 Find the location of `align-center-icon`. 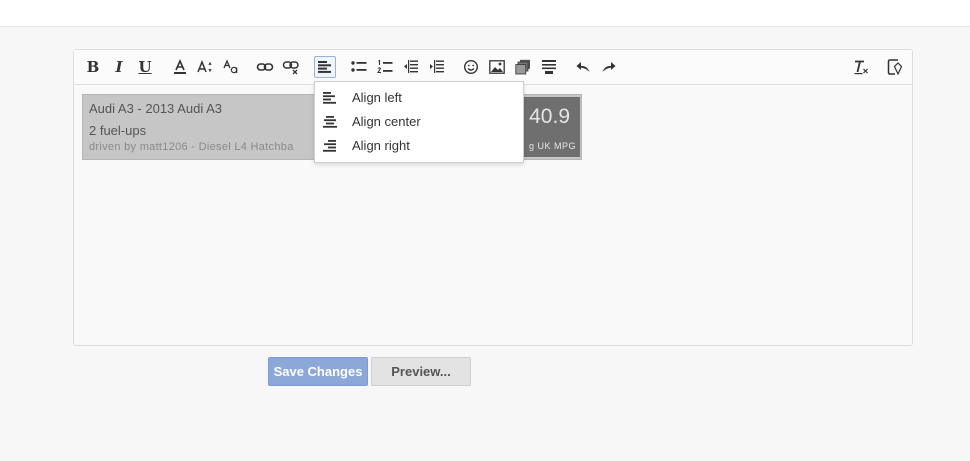

align-center-icon is located at coordinates (330, 124).